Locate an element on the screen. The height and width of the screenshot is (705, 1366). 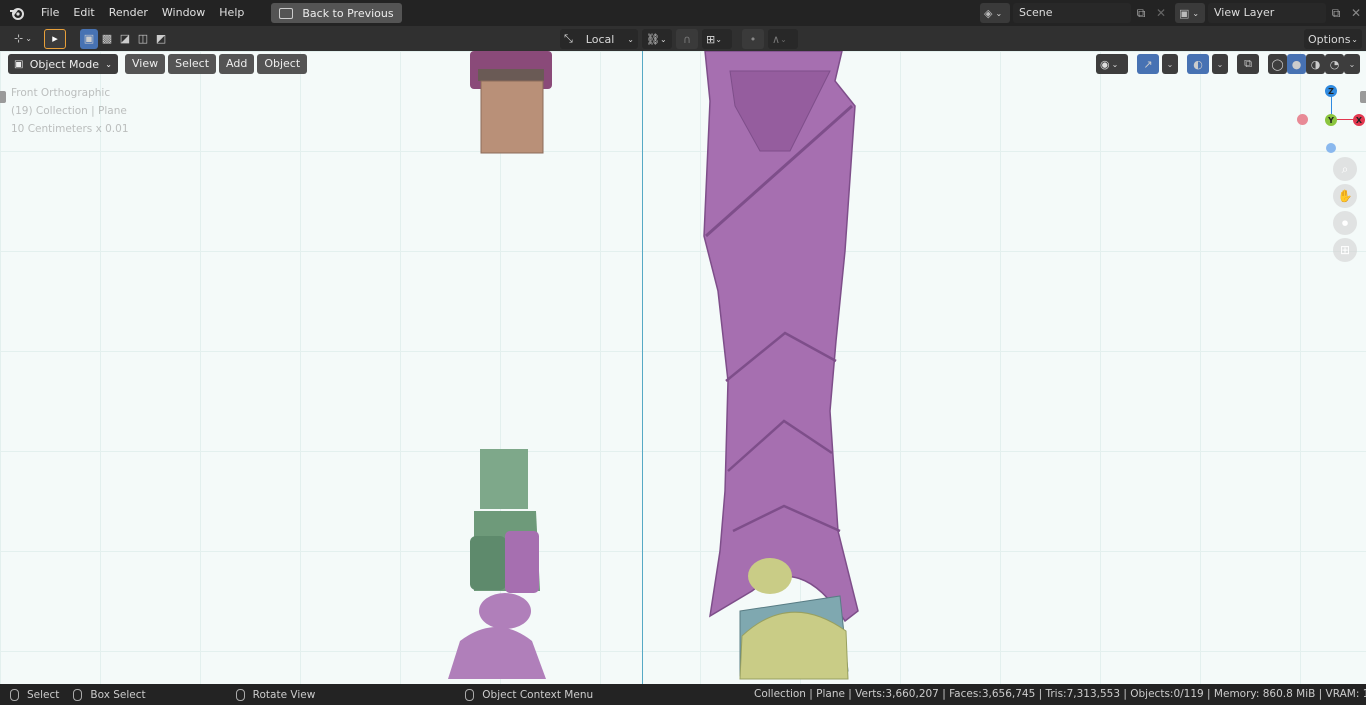
select-subtract-icon: ◪ is located at coordinates (125, 38).